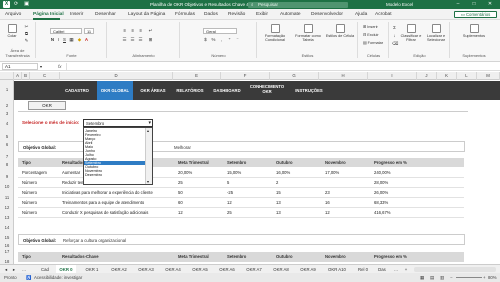 This screenshot has width=500, height=282. I want to click on row-header: 13, so click(7, 217).